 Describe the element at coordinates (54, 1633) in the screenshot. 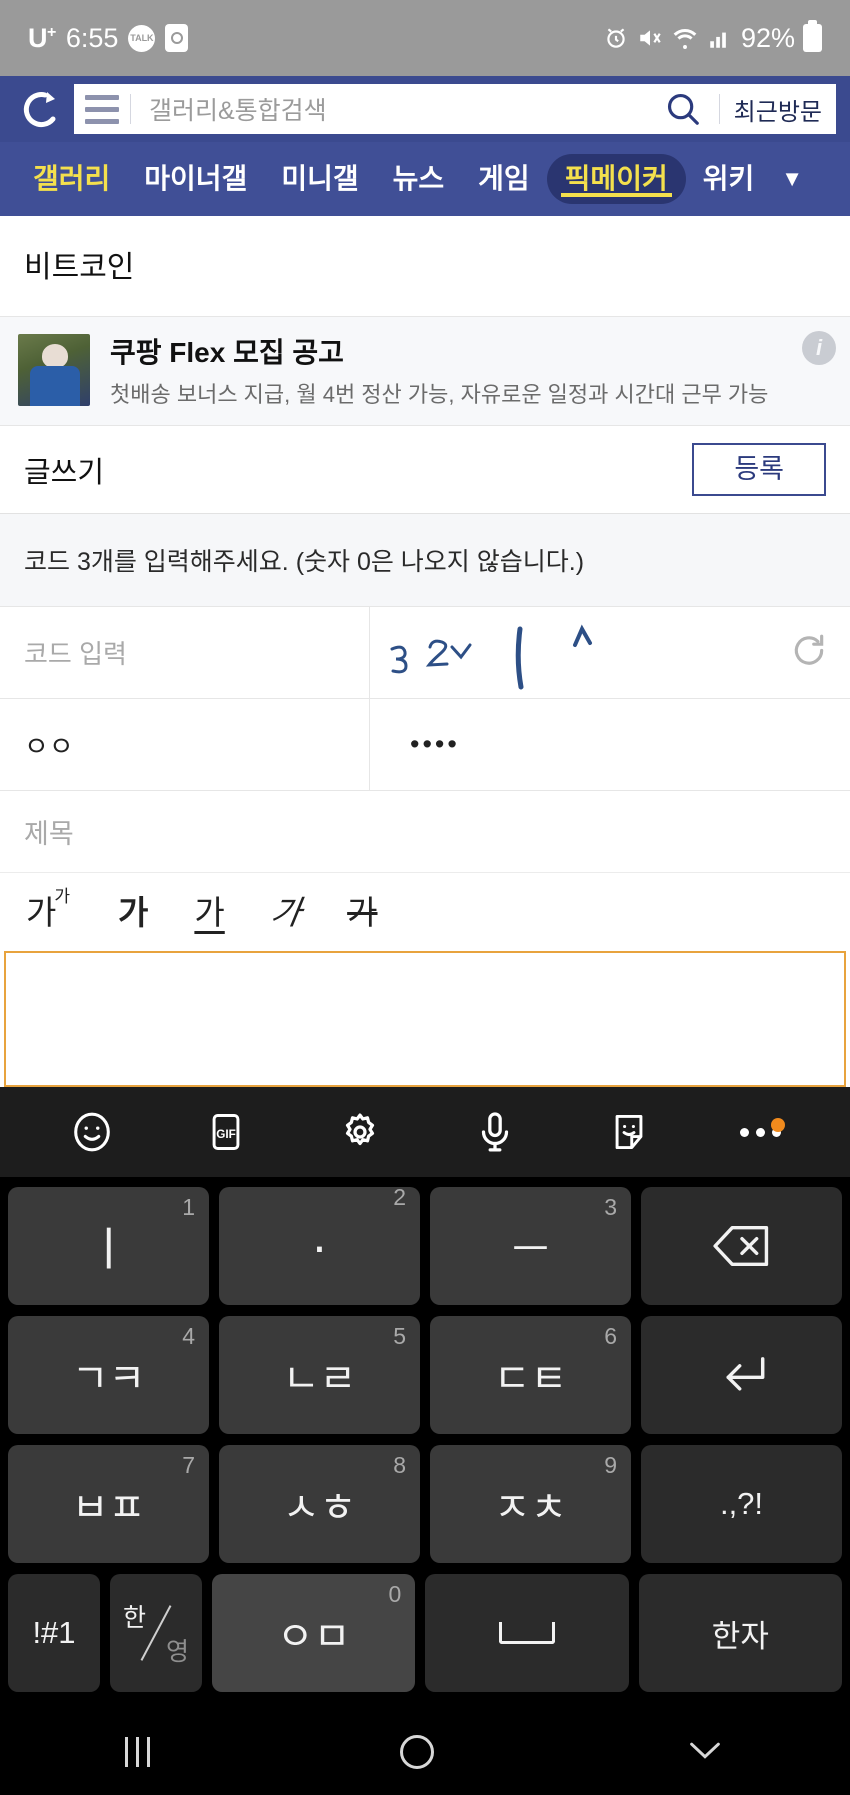

I see `symbols-key: !#1` at that location.